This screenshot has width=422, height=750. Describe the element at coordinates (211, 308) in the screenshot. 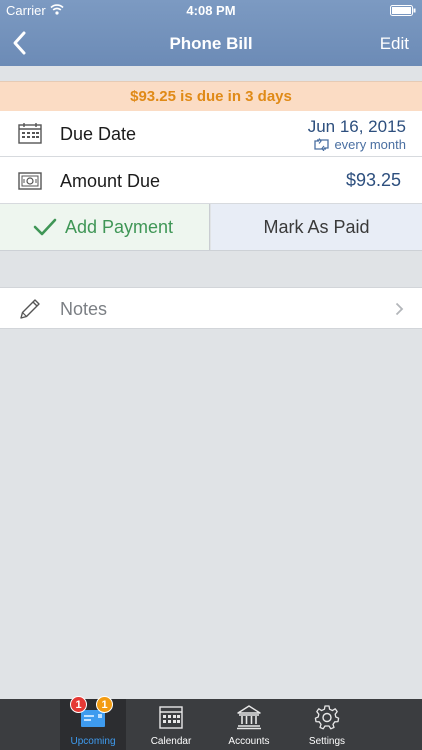

I see `notes-row: Notes` at that location.